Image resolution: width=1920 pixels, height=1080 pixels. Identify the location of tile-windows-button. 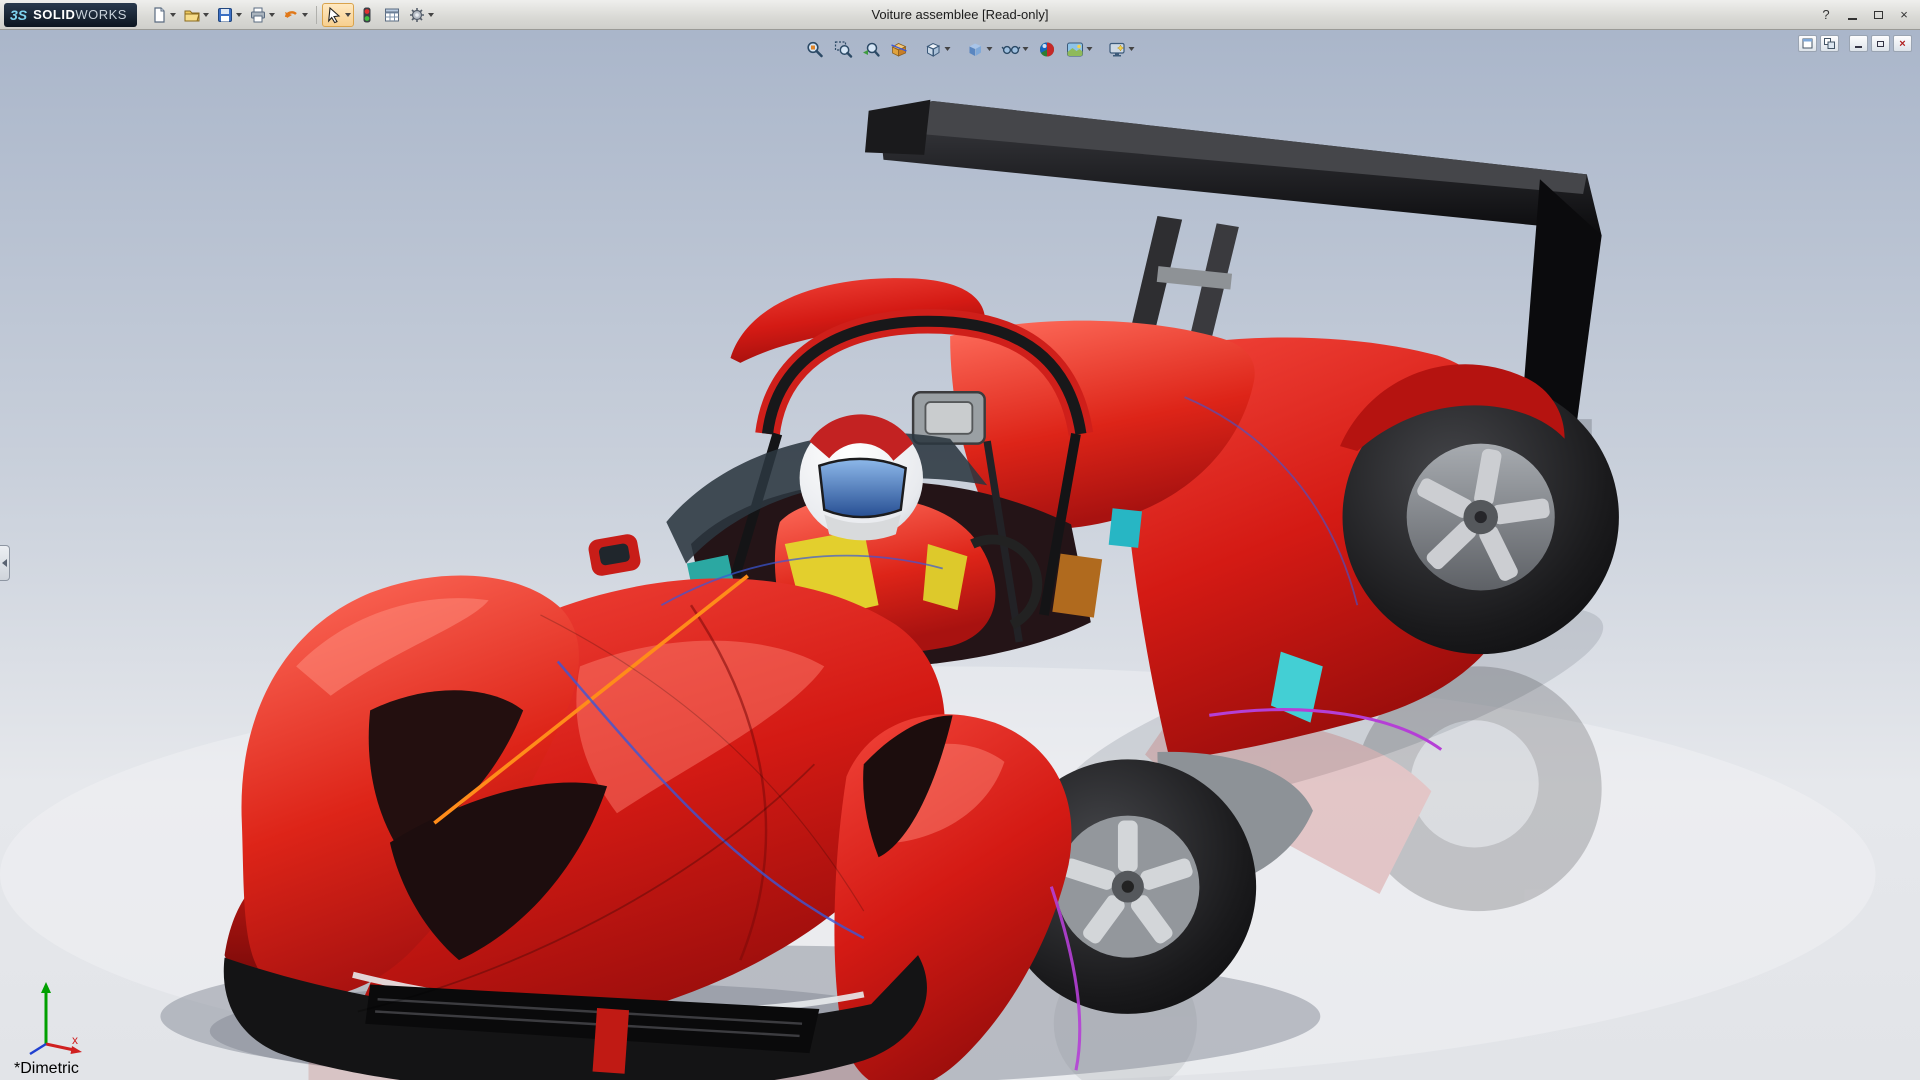
(1829, 43).